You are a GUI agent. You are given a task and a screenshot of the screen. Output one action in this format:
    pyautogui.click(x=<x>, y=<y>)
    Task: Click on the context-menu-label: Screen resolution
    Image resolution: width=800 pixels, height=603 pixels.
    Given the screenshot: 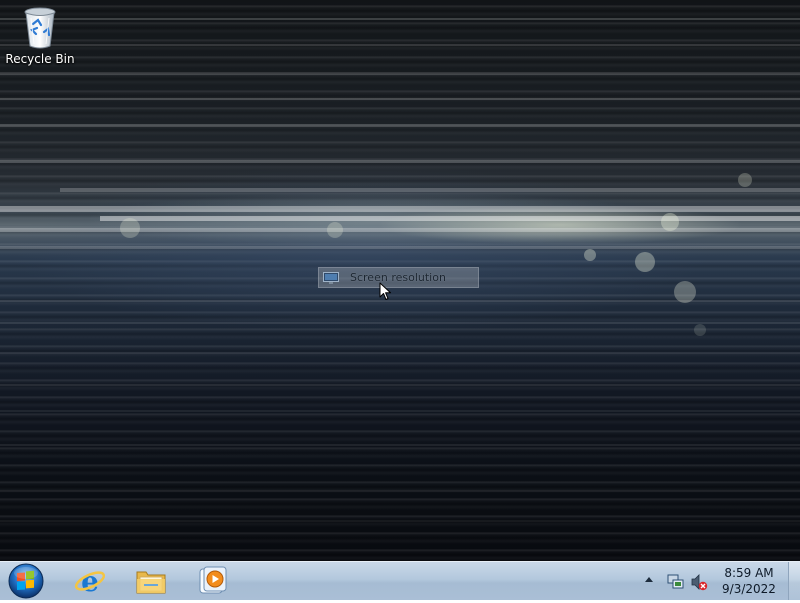 What is the action you would take?
    pyautogui.click(x=398, y=277)
    